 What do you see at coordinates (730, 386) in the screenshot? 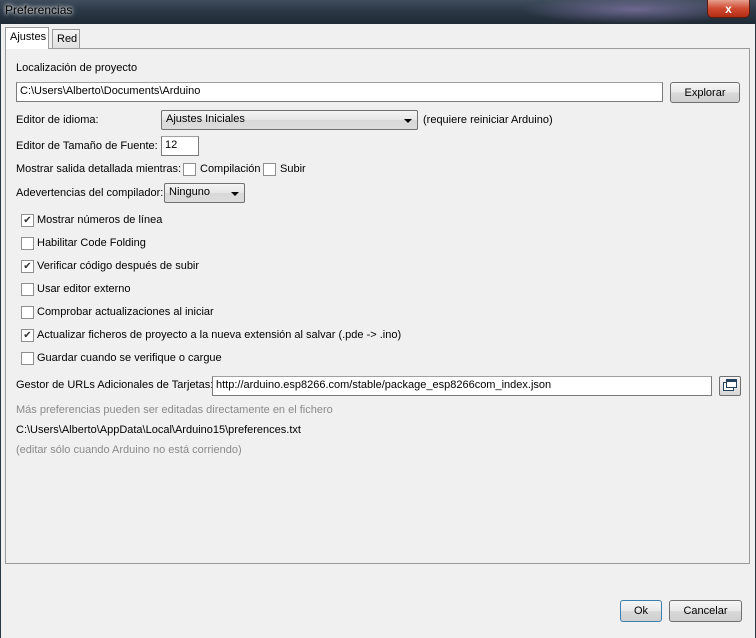
I see `boards-urls-edit-button` at bounding box center [730, 386].